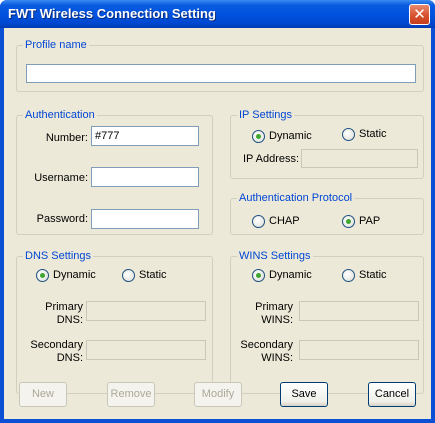 The image size is (435, 423). I want to click on secondary-dns-label: Secondary DNS:, so click(52, 352).